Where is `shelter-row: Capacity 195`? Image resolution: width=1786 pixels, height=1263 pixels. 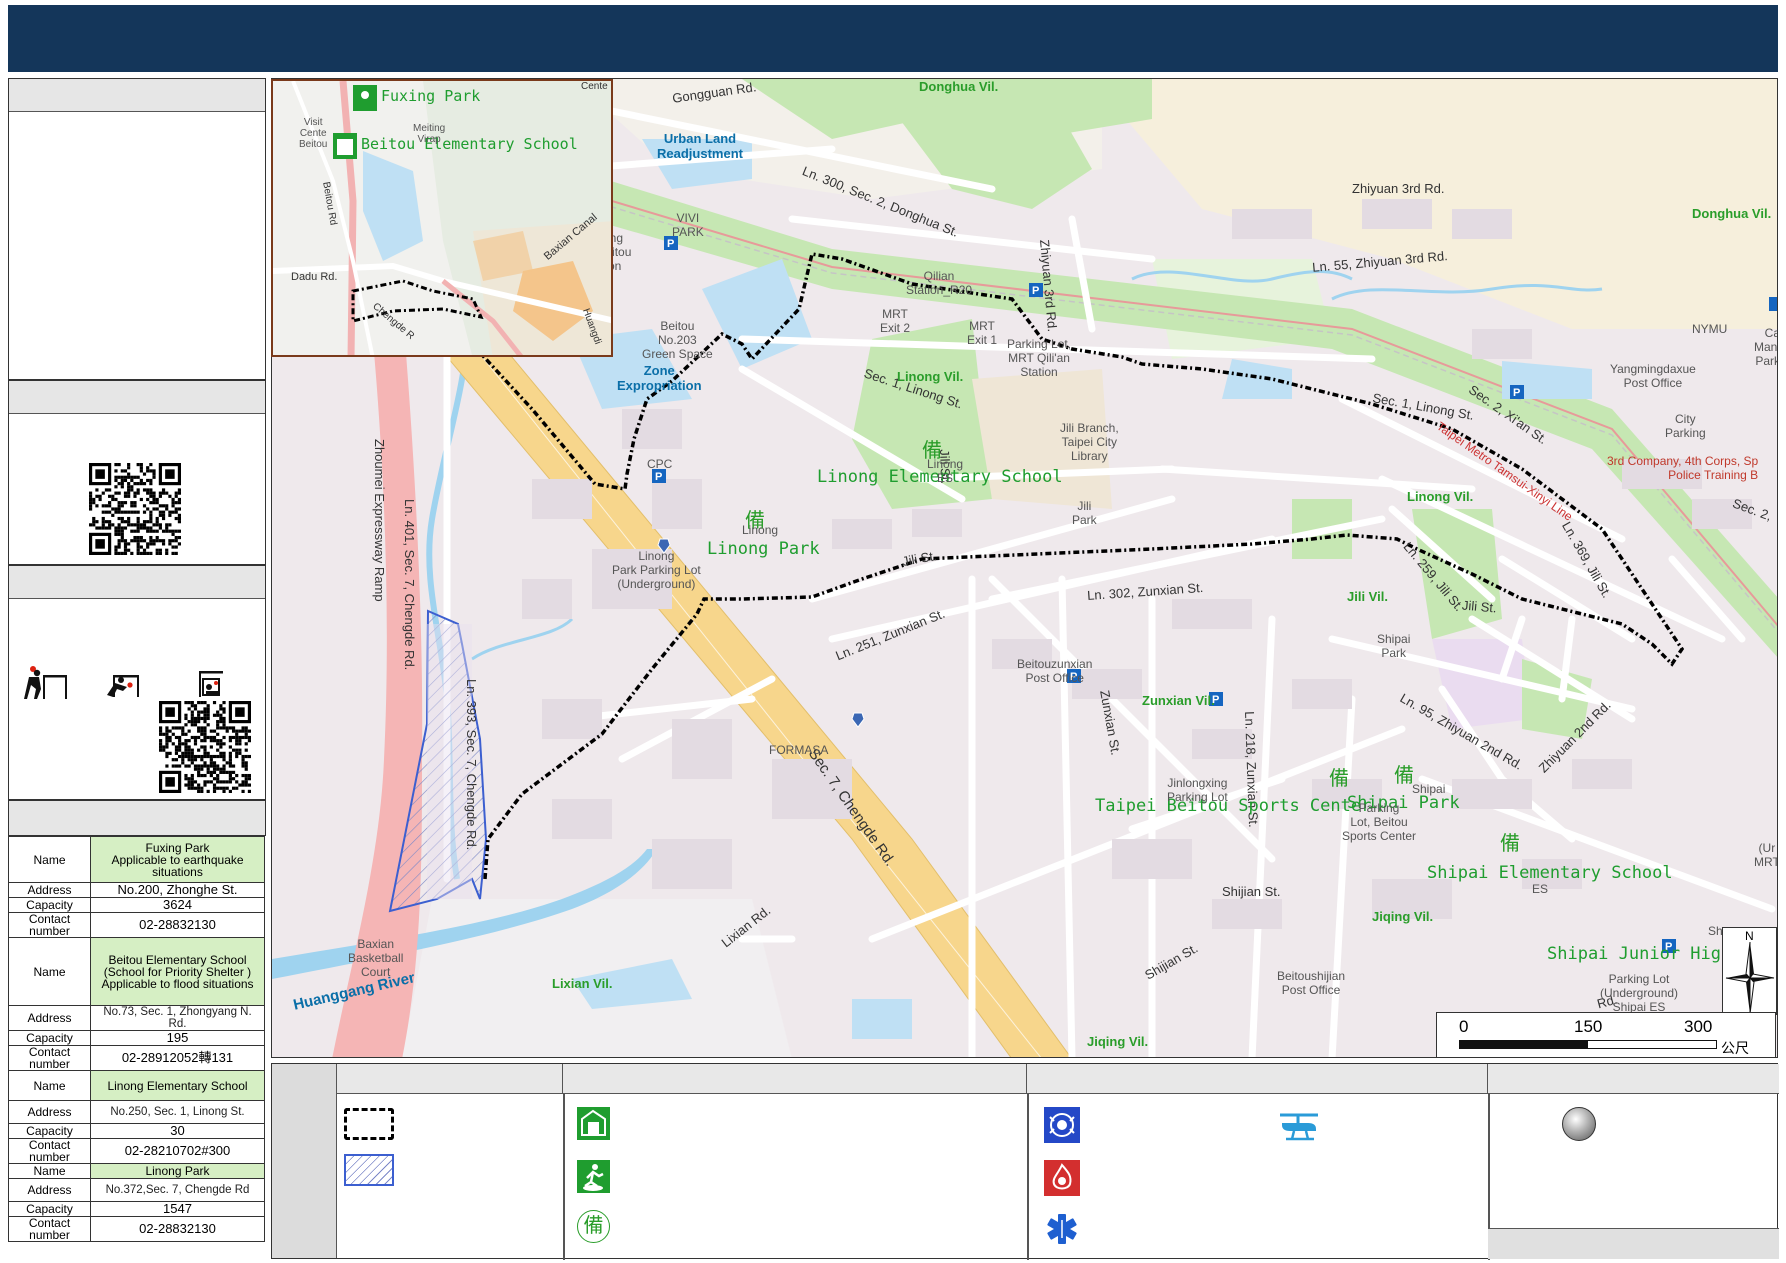 shelter-row: Capacity 195 is located at coordinates (136, 1038).